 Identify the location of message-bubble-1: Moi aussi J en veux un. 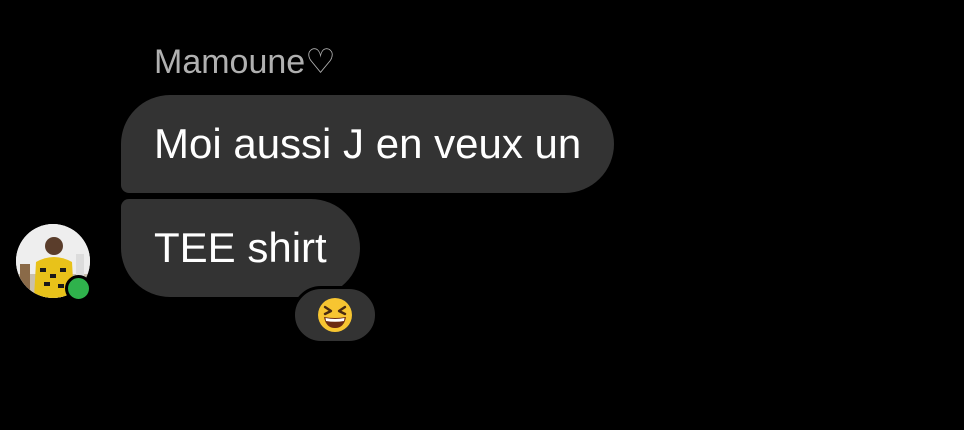
(368, 144).